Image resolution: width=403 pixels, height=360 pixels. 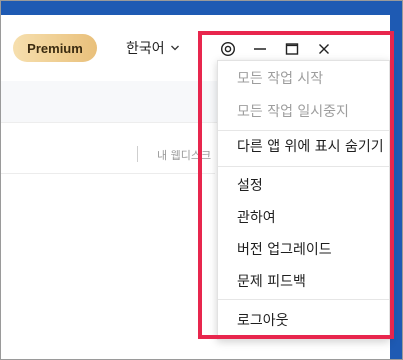 I want to click on chevron-down-icon, so click(x=175, y=48).